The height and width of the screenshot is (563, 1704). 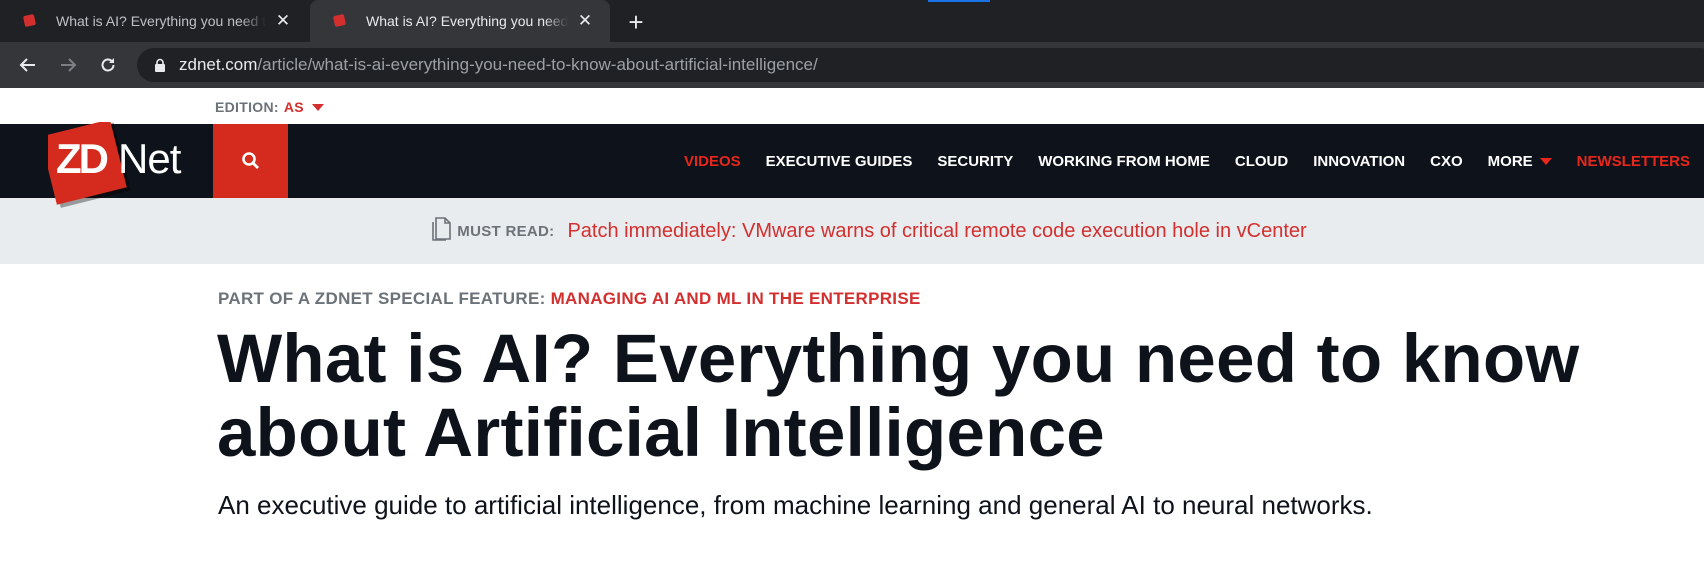 I want to click on nav-item-videos: VIDEOS, so click(x=712, y=161).